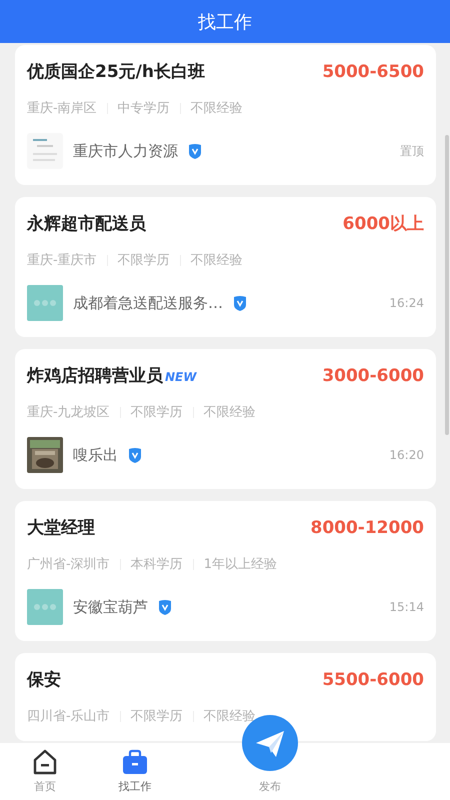  What do you see at coordinates (373, 376) in the screenshot?
I see `salary: 3000-6000` at bounding box center [373, 376].